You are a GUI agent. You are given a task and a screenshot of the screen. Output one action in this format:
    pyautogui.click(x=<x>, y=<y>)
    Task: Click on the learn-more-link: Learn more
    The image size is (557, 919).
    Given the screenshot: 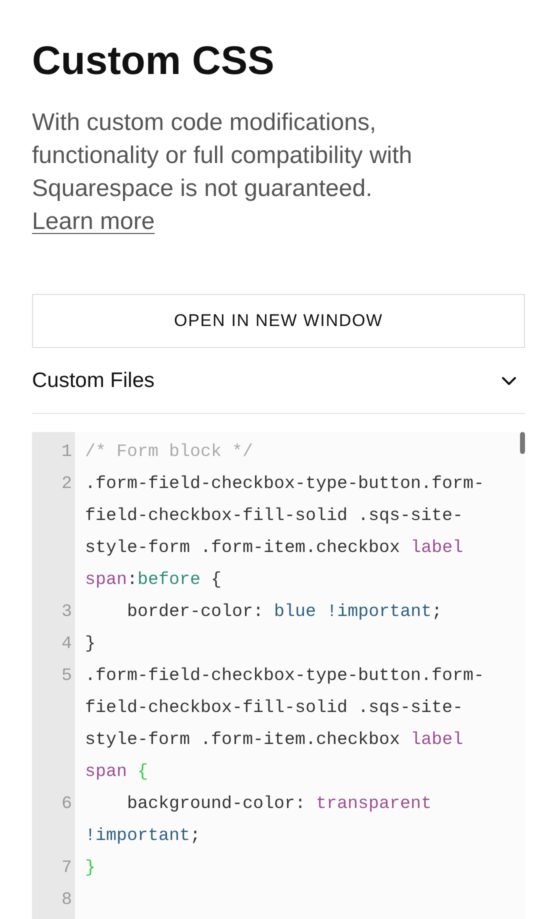 What is the action you would take?
    pyautogui.click(x=93, y=221)
    